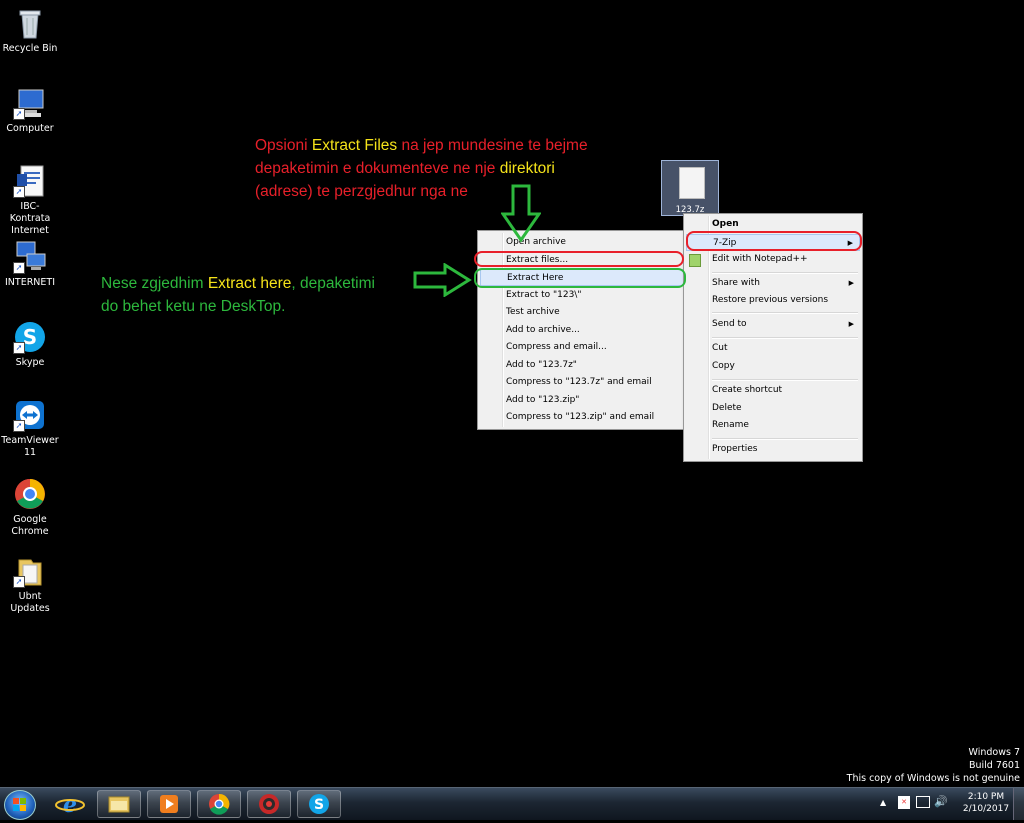 Image resolution: width=1024 pixels, height=823 pixels. What do you see at coordinates (580, 278) in the screenshot?
I see `highlight-ring-extract-here` at bounding box center [580, 278].